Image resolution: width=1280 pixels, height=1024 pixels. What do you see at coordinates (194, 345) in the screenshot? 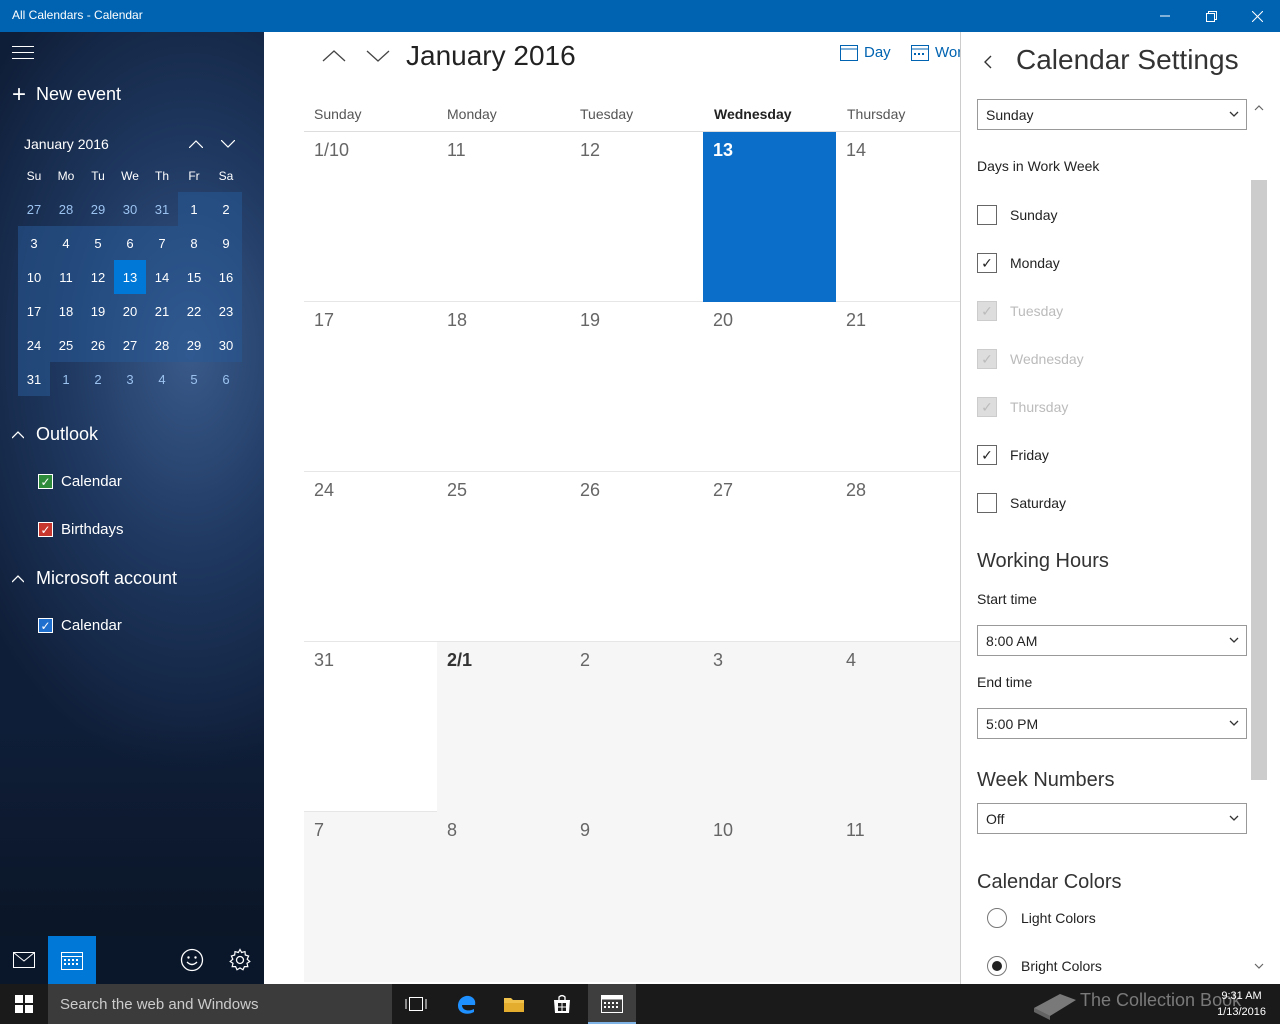
I see `mini-day: 29` at bounding box center [194, 345].